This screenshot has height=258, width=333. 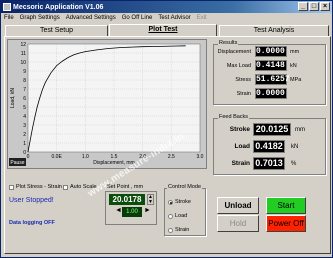 What do you see at coordinates (181, 216) in the screenshot?
I see `radio-load-label: Load` at bounding box center [181, 216].